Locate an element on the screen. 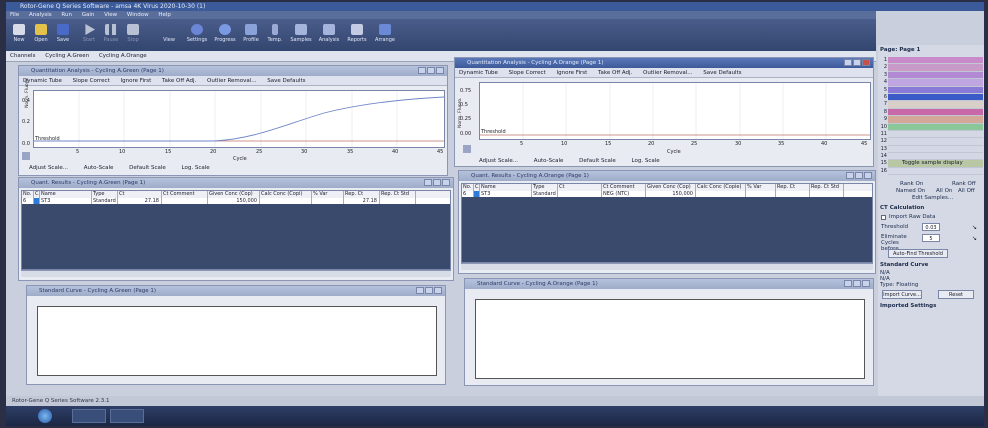  open-button: Open is located at coordinates (41, 35).